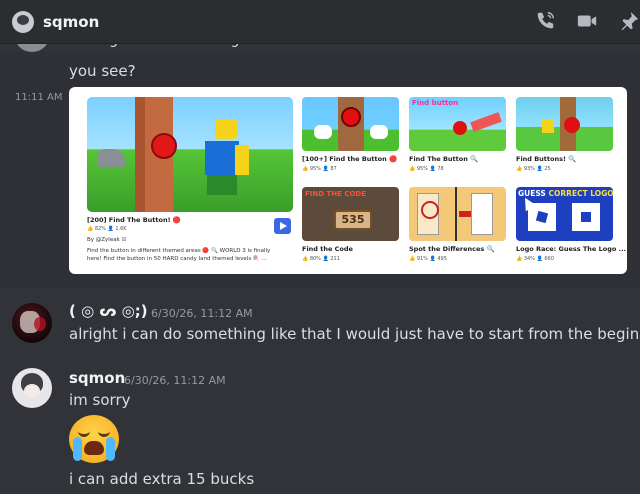 The width and height of the screenshot is (640, 494). Describe the element at coordinates (162, 479) in the screenshot. I see `message-text: i can add extra 15 bucks` at that location.